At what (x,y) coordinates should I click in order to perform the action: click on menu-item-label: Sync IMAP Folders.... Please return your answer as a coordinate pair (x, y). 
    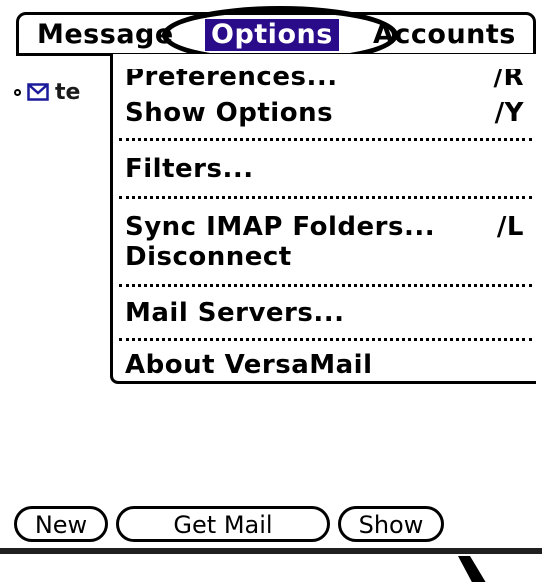
    Looking at the image, I should click on (280, 227).